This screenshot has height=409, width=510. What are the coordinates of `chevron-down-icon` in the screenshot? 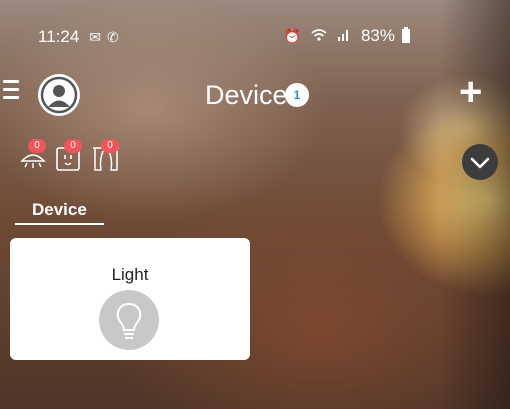 It's located at (480, 162).